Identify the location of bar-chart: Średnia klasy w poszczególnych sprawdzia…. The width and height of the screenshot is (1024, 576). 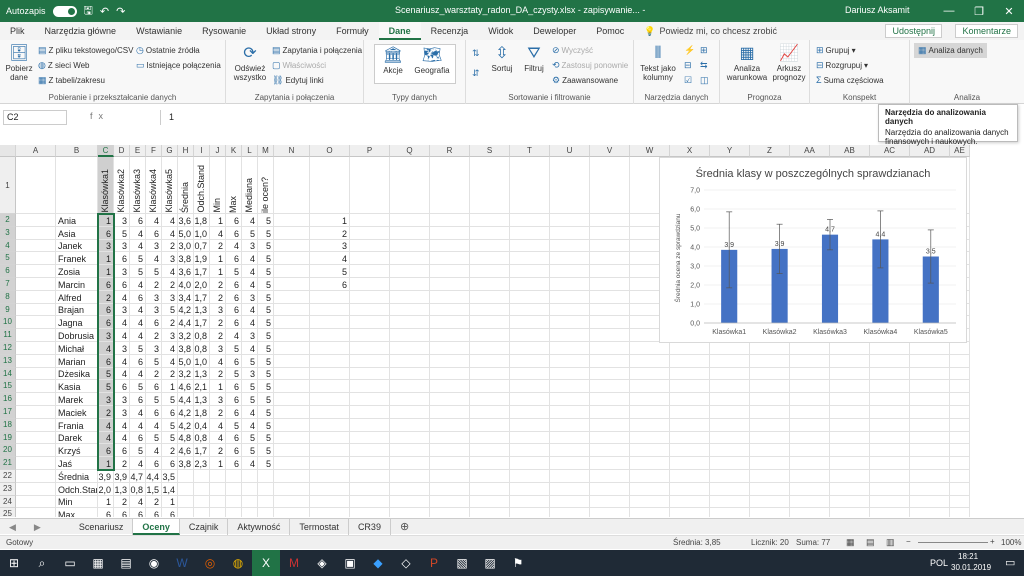
(813, 250).